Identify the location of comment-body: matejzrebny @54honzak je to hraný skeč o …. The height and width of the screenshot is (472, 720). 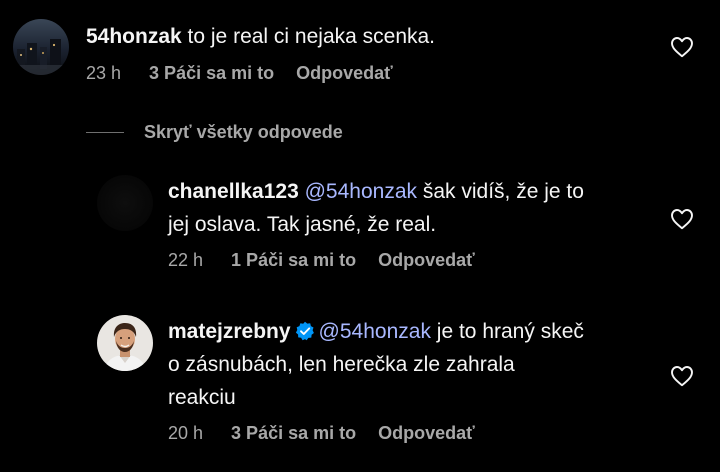
(376, 364).